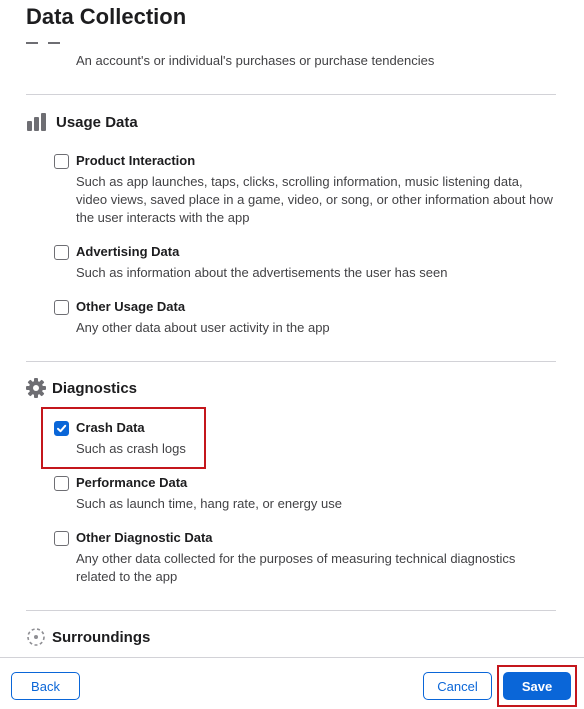  Describe the element at coordinates (123, 438) in the screenshot. I see `crash-data-highlight` at that location.